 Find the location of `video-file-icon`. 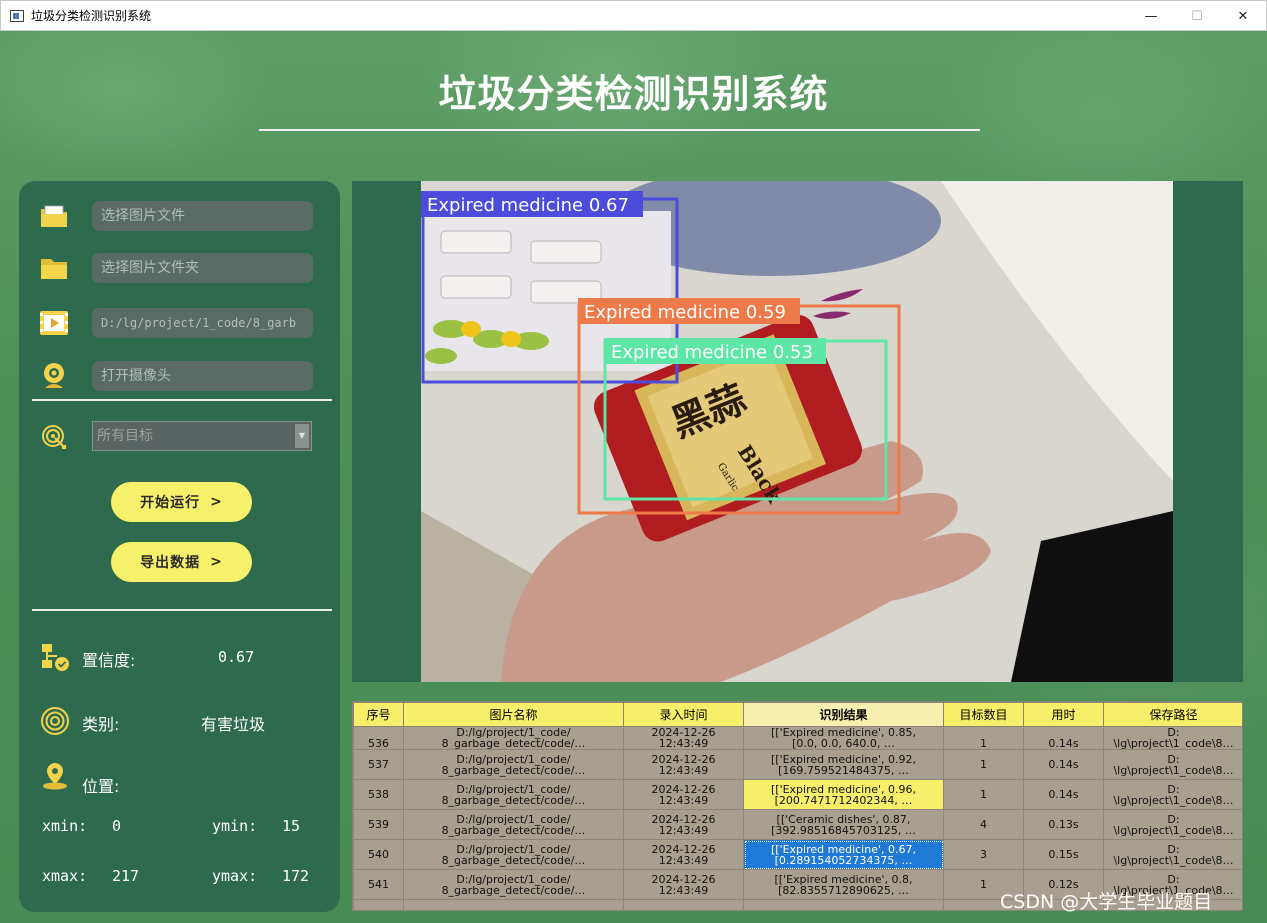

video-file-icon is located at coordinates (54, 323).